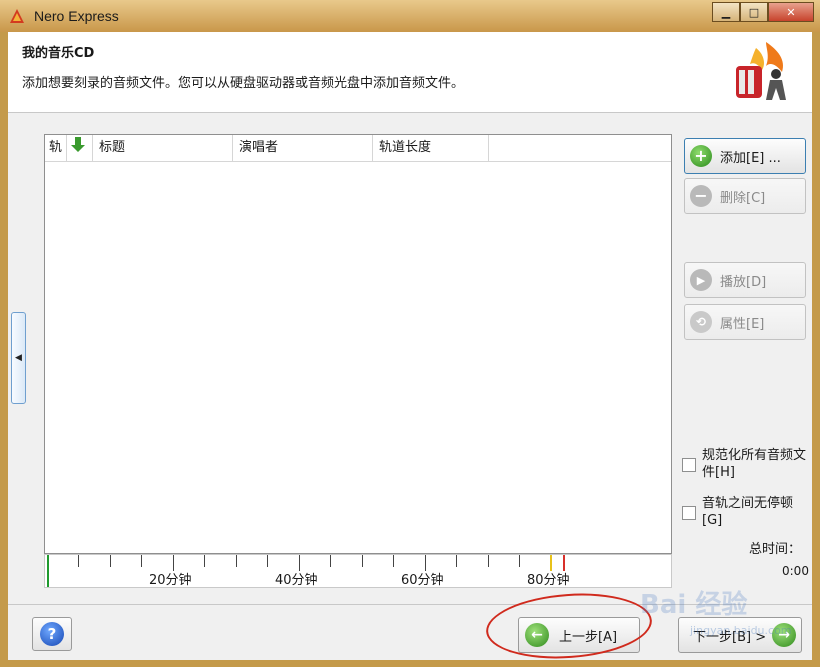 The height and width of the screenshot is (667, 820). Describe the element at coordinates (48, 571) in the screenshot. I see `start-marker` at that location.